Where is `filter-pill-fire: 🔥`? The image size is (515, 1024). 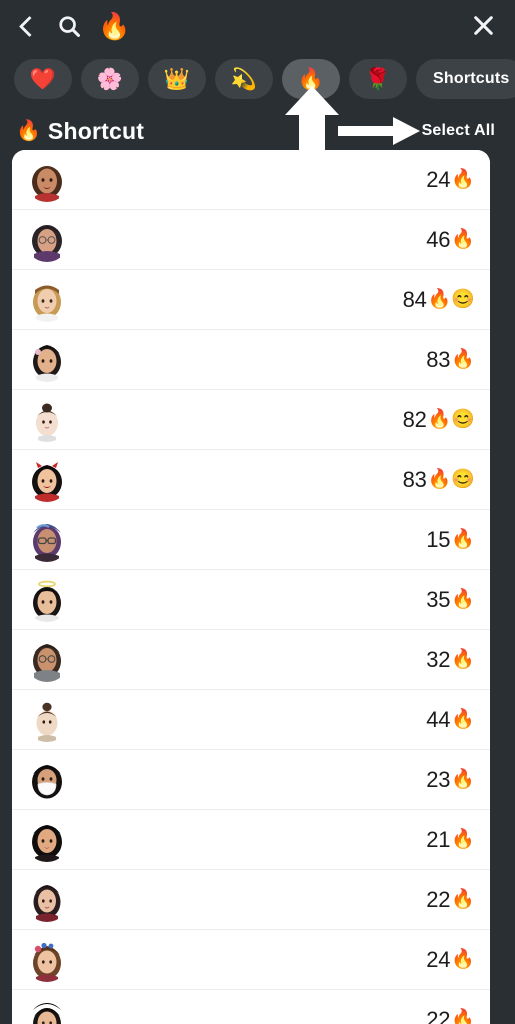 filter-pill-fire: 🔥 is located at coordinates (311, 79).